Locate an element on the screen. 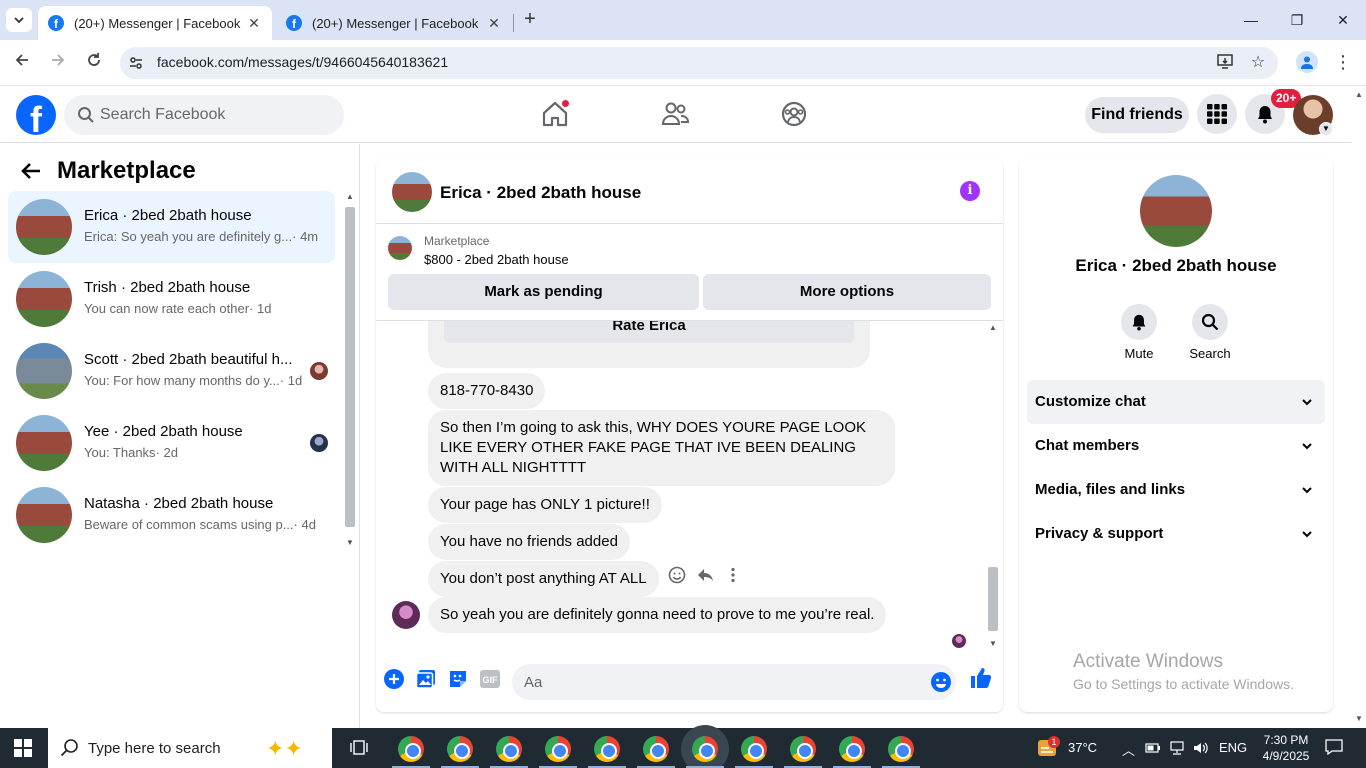  message-input-wrapper is located at coordinates (734, 682).